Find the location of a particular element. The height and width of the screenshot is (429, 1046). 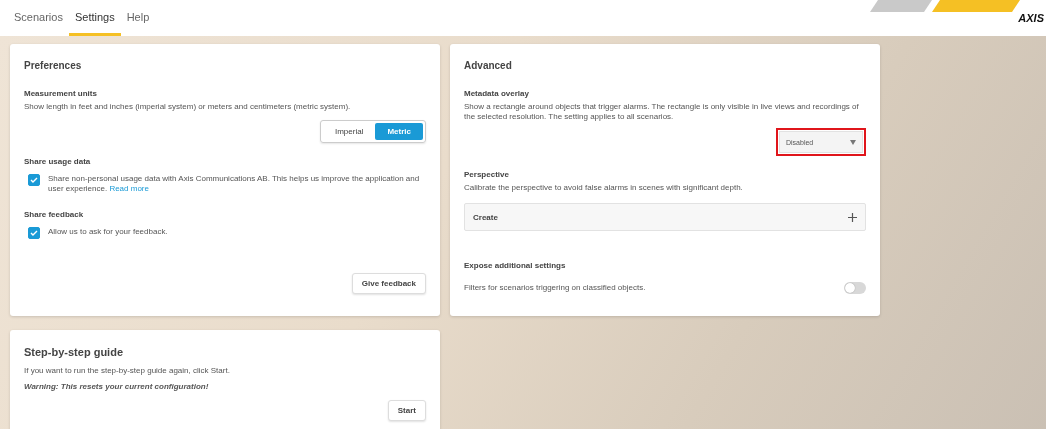

section-title: Metadata overlay is located at coordinates (497, 93).